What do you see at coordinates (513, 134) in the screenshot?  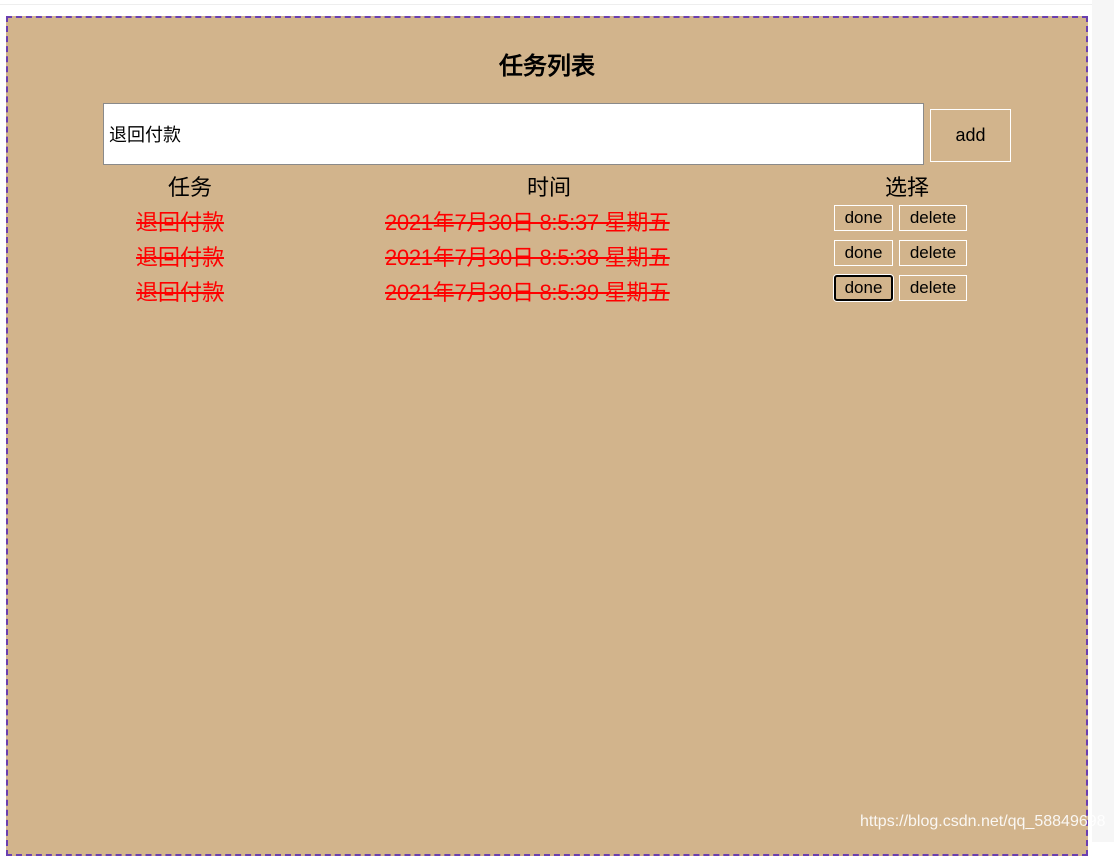 I see `task-input` at bounding box center [513, 134].